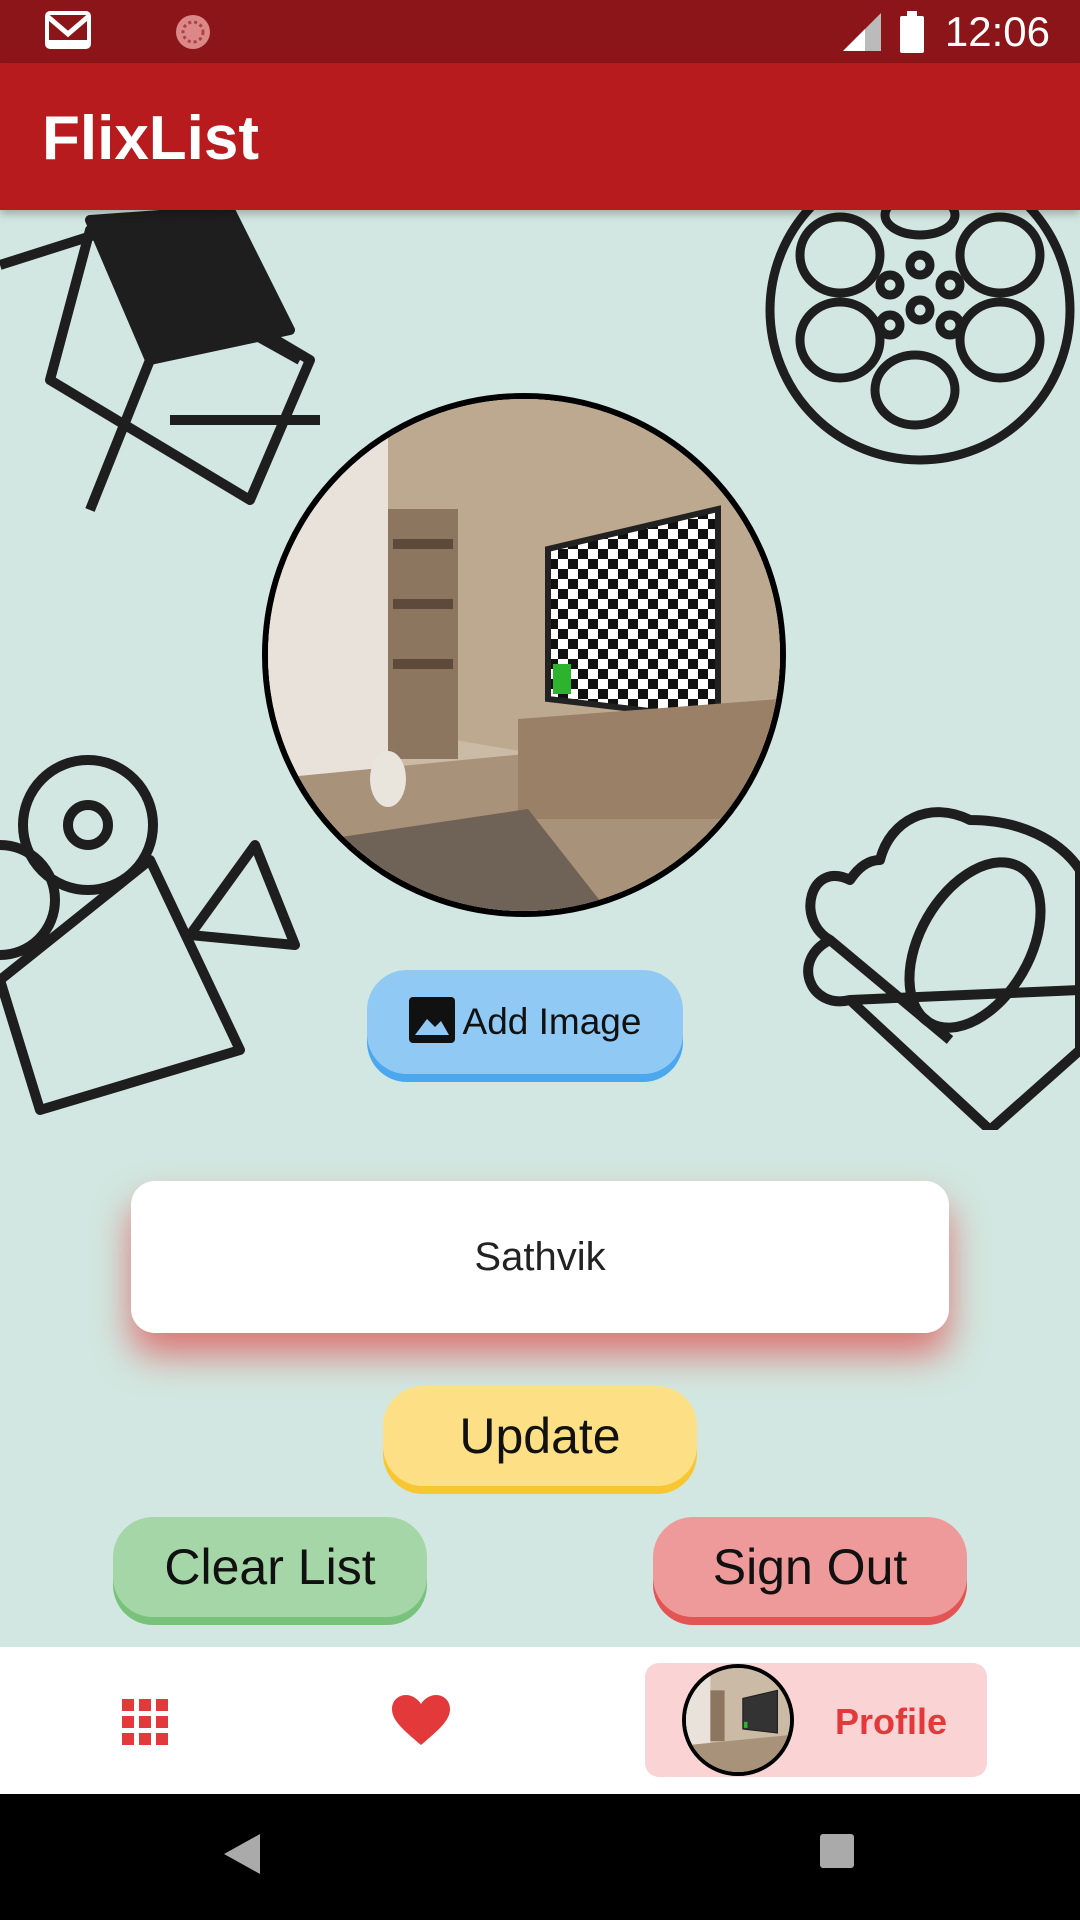  What do you see at coordinates (816, 1720) in the screenshot?
I see `tab-profile: Profile` at bounding box center [816, 1720].